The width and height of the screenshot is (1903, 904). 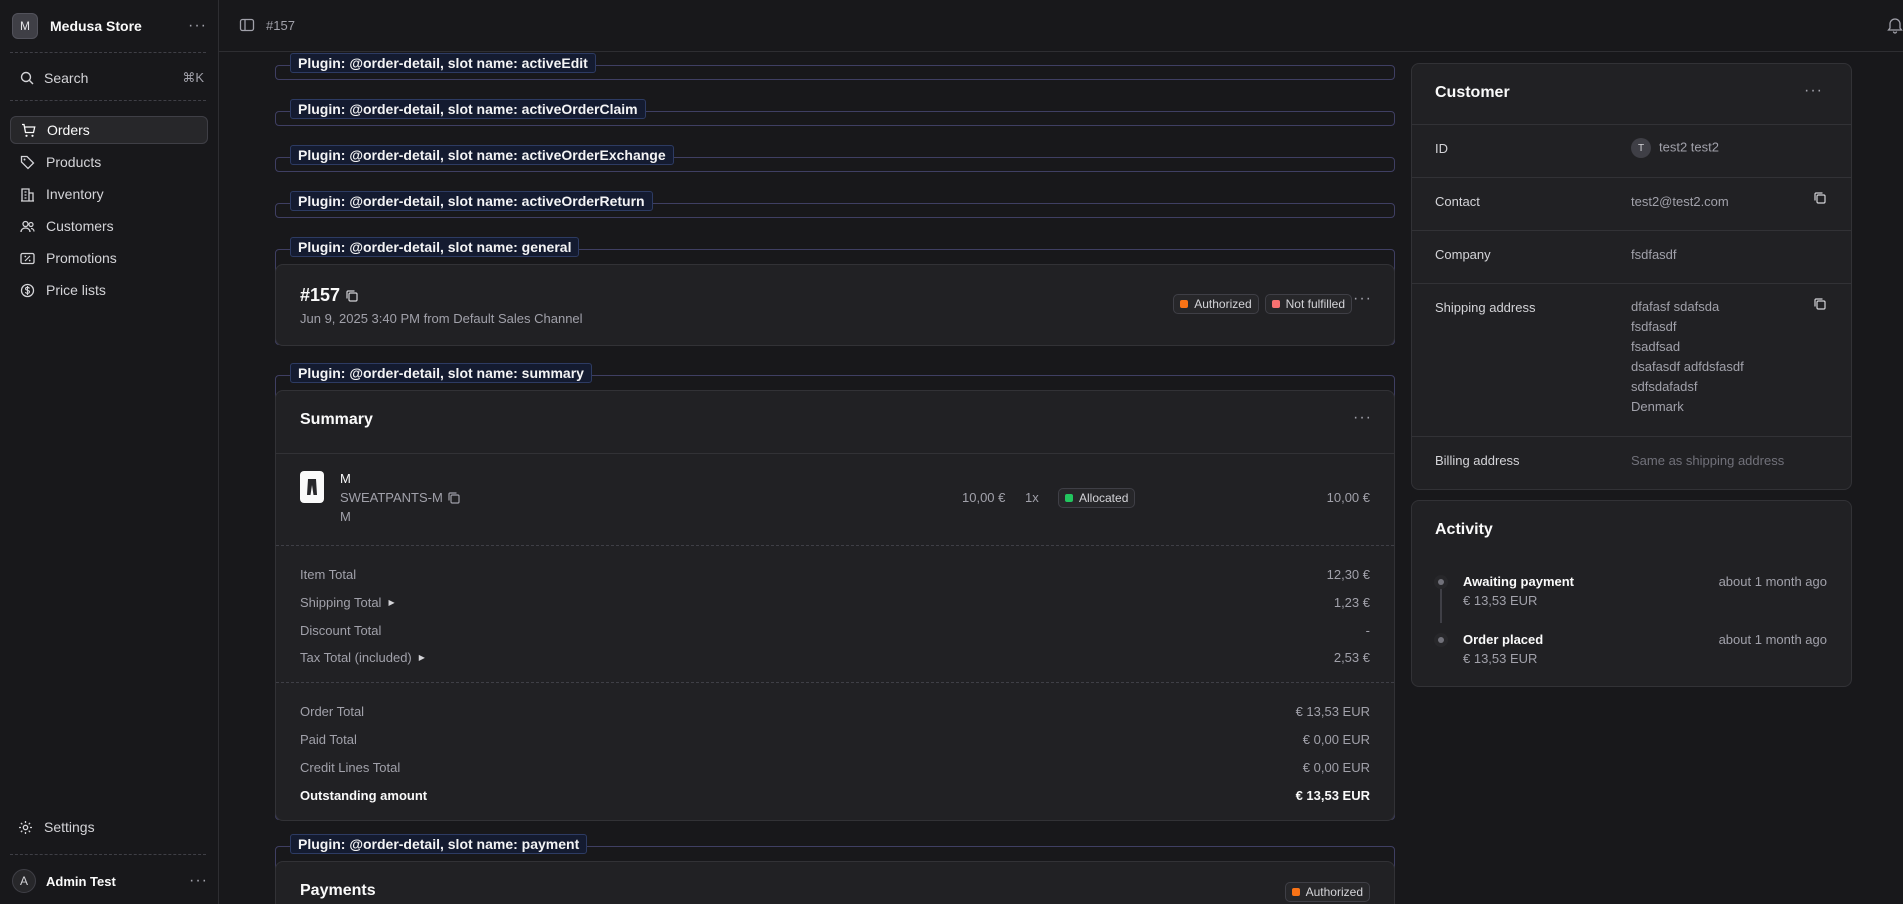 What do you see at coordinates (835, 574) in the screenshot?
I see `item-total-row: Item Total 12,30 €` at bounding box center [835, 574].